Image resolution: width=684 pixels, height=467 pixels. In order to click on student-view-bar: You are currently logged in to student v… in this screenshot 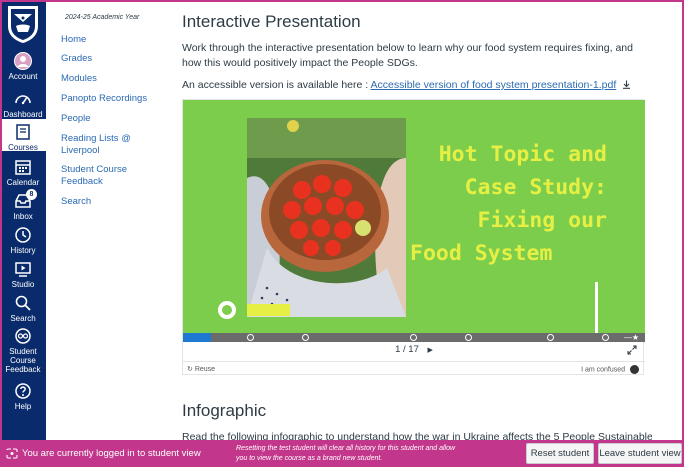, I will do `click(342, 453)`.